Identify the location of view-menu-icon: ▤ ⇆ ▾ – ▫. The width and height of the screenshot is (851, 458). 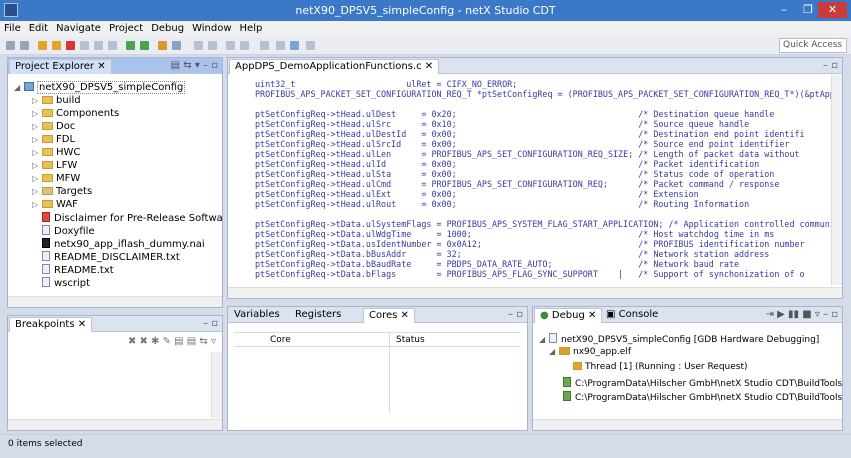
(194, 65).